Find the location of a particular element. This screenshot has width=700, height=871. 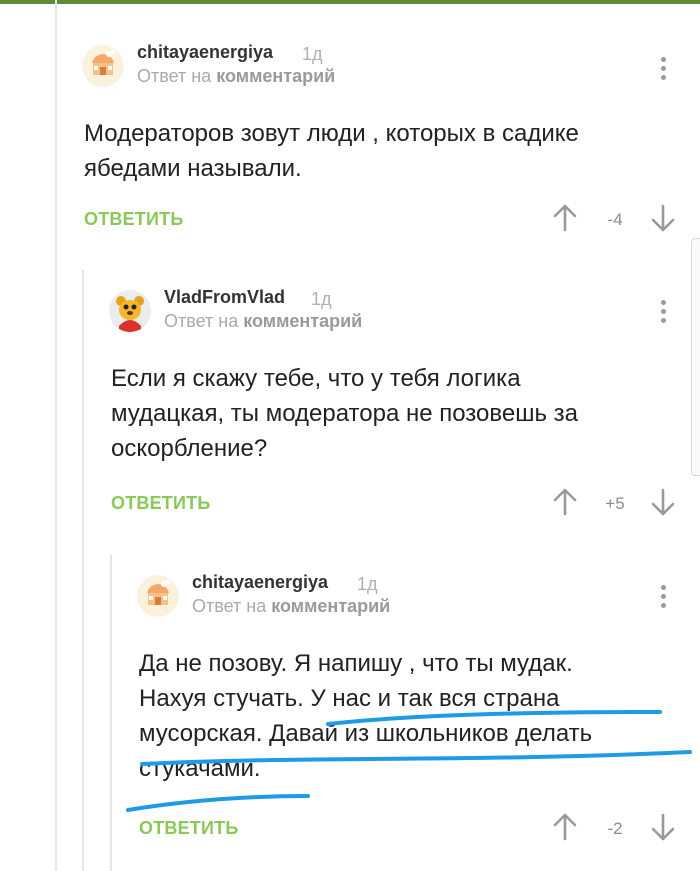

comment-text-line: мудацкая, ты модератора не позовешь за is located at coordinates (344, 413).